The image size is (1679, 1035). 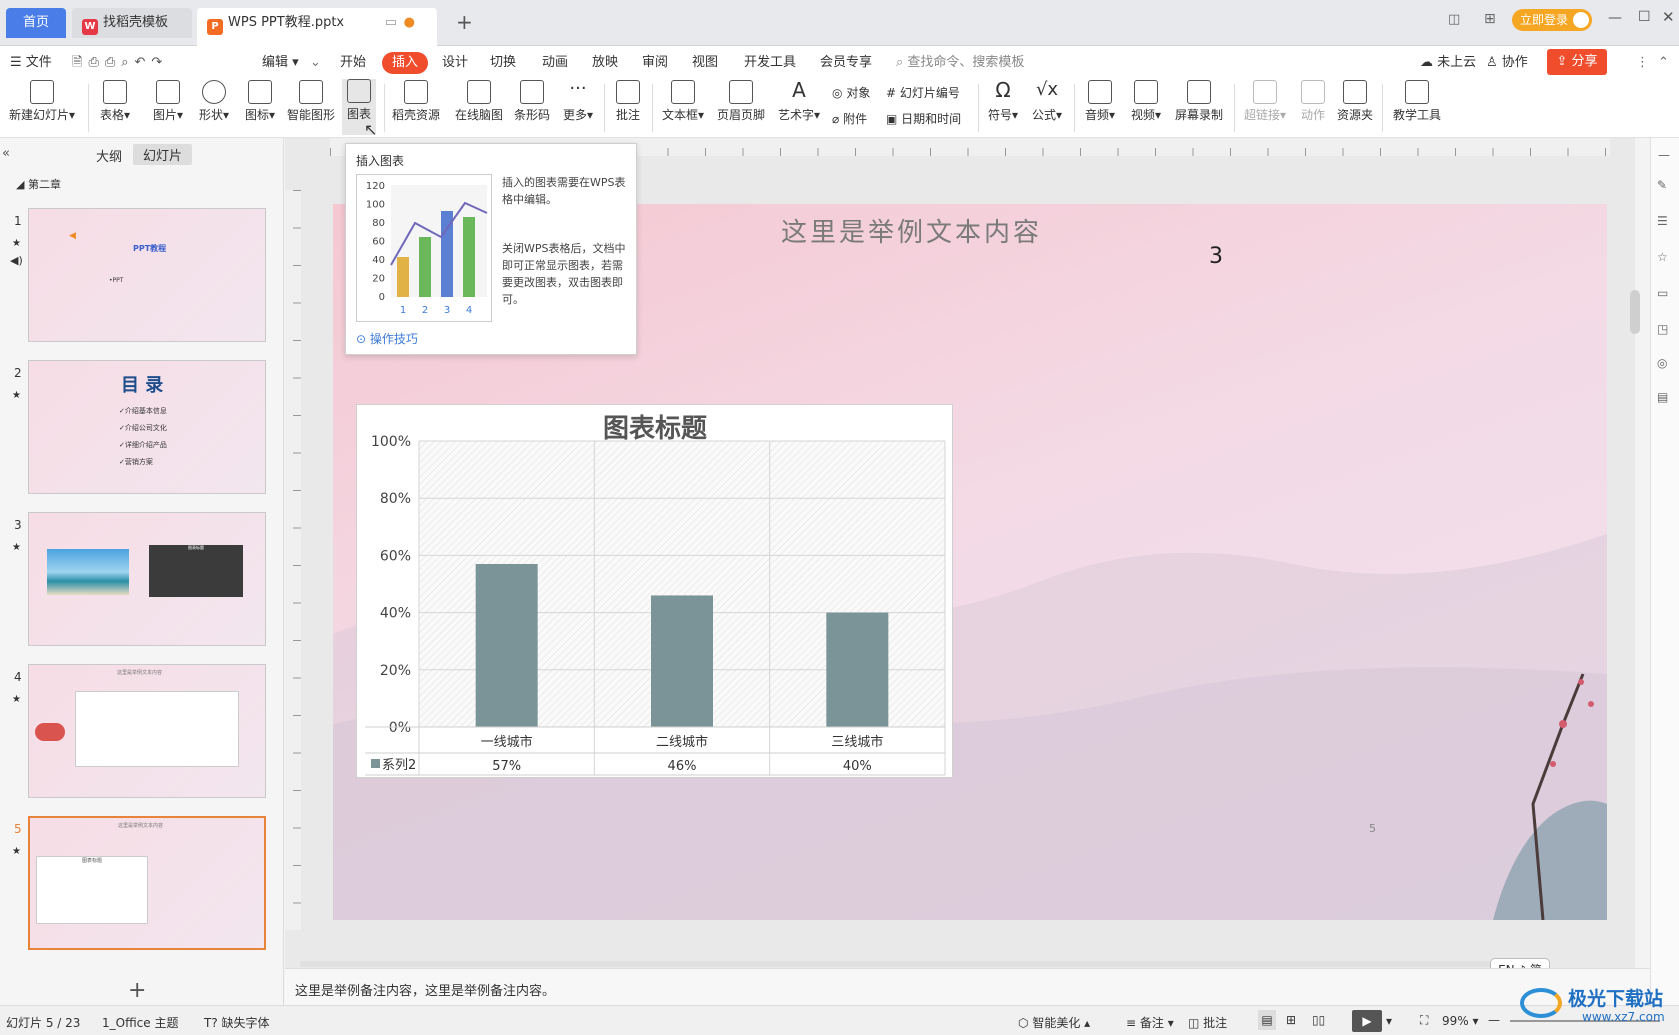 What do you see at coordinates (455, 63) in the screenshot?
I see `tab-design: 设计` at bounding box center [455, 63].